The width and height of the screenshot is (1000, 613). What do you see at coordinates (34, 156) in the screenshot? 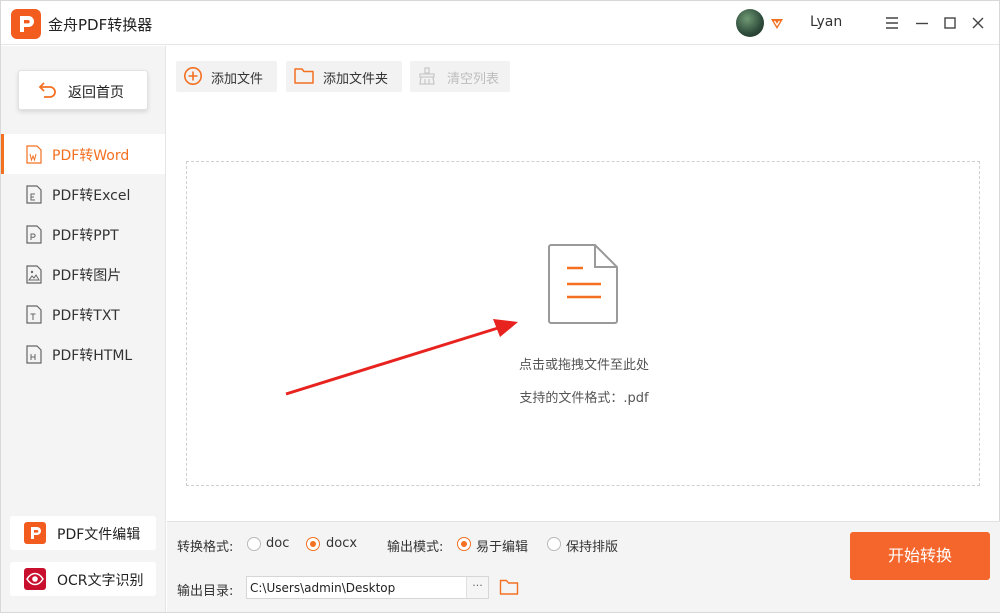
I see `word-file-icon` at bounding box center [34, 156].